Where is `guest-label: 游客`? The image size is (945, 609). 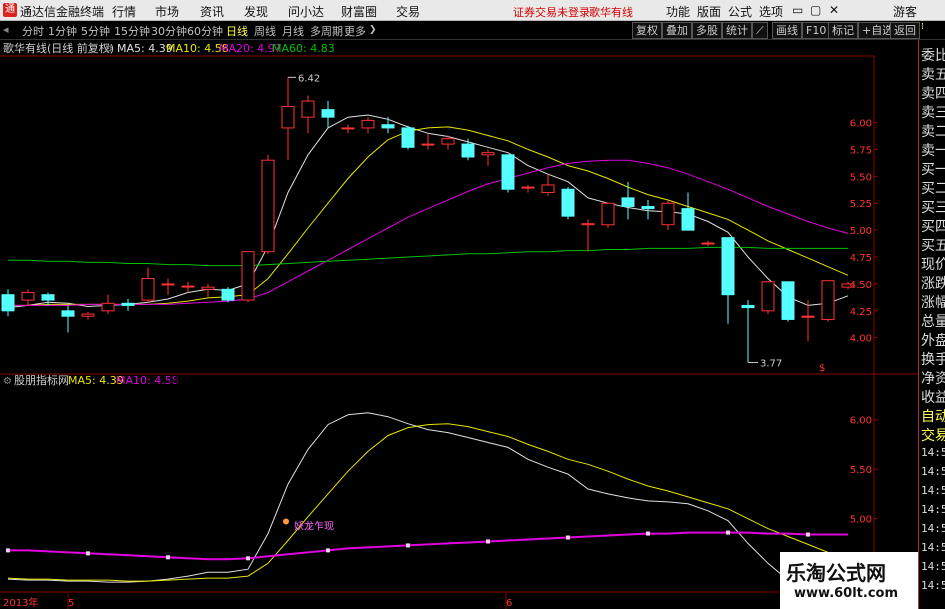
guest-label: 游客 is located at coordinates (905, 11).